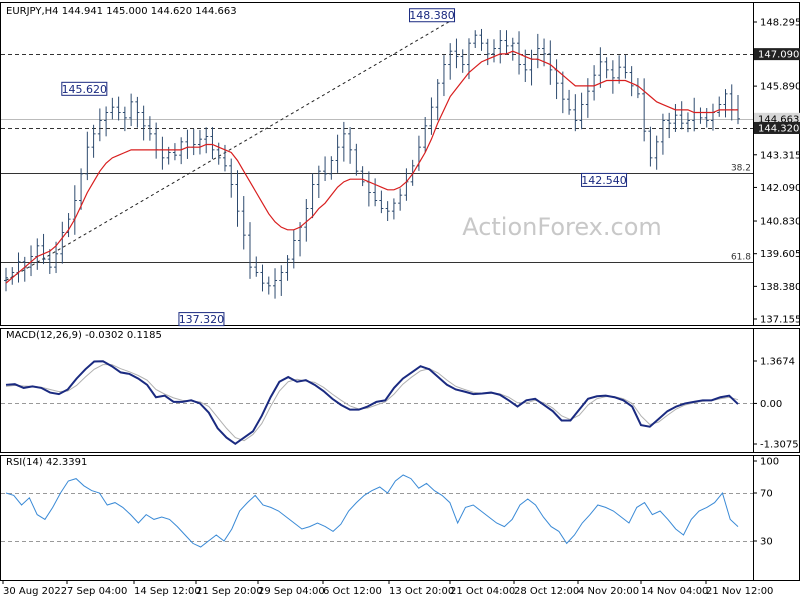 This screenshot has height=600, width=800. What do you see at coordinates (562, 227) in the screenshot?
I see `watermark-text: ActionForex.com` at bounding box center [562, 227].